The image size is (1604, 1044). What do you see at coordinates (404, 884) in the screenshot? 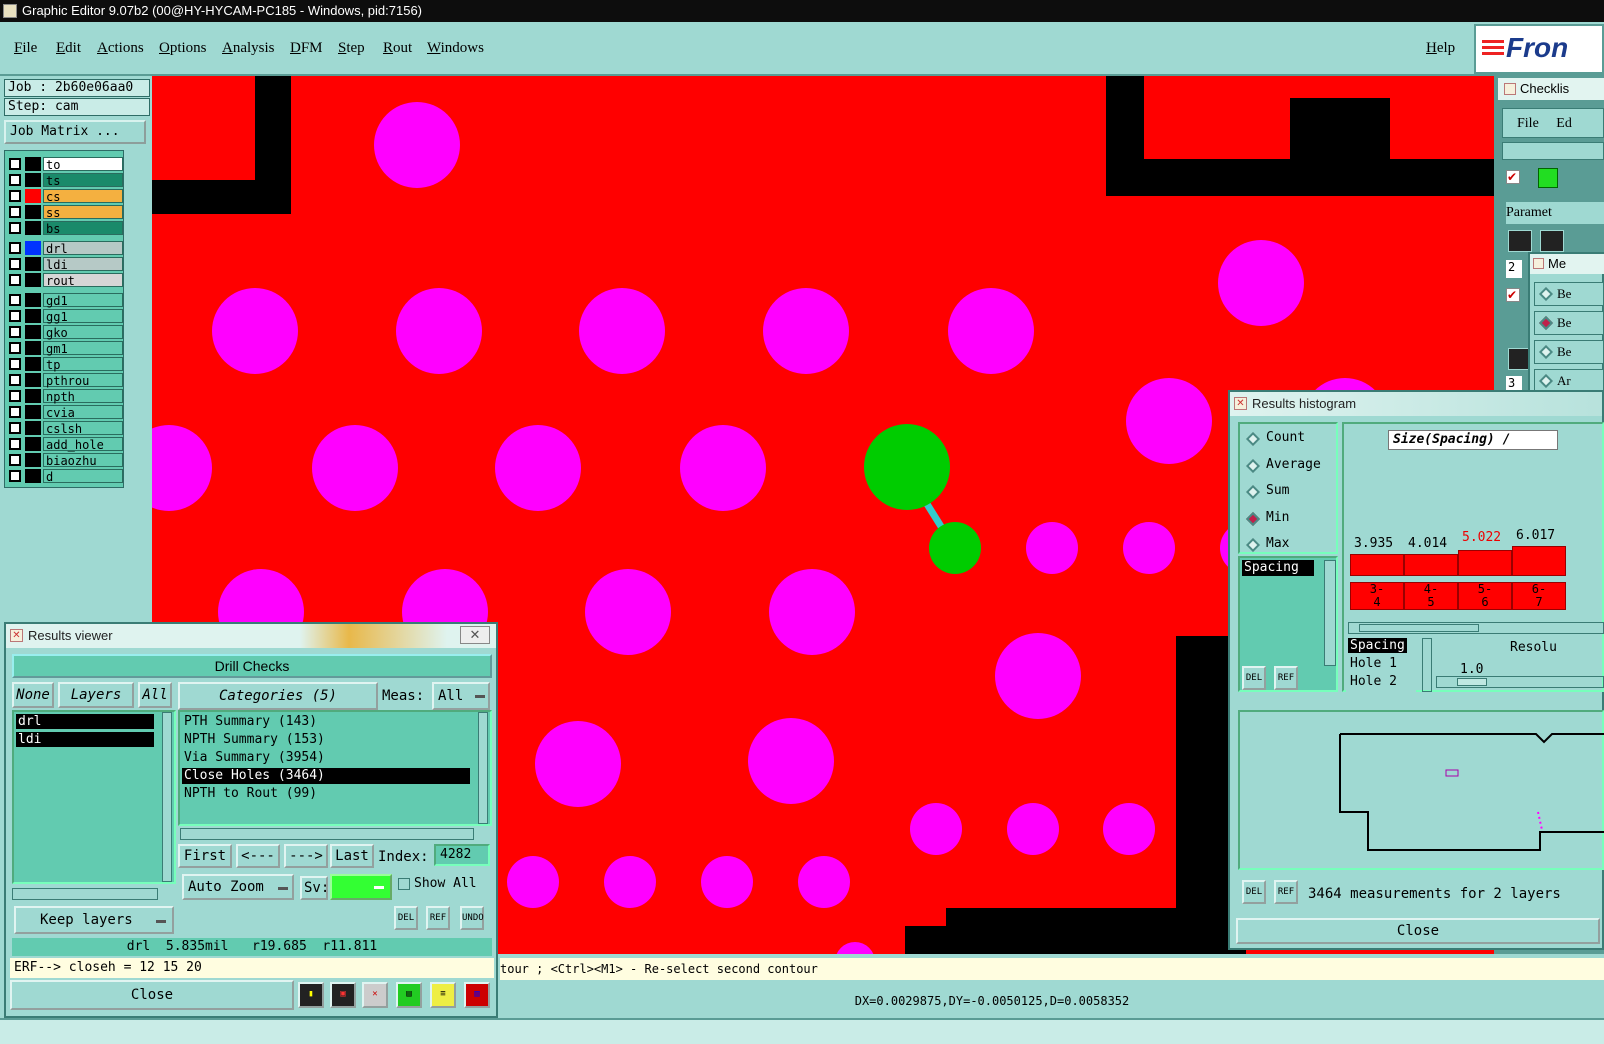
I see `show-all-checkbox` at bounding box center [404, 884].